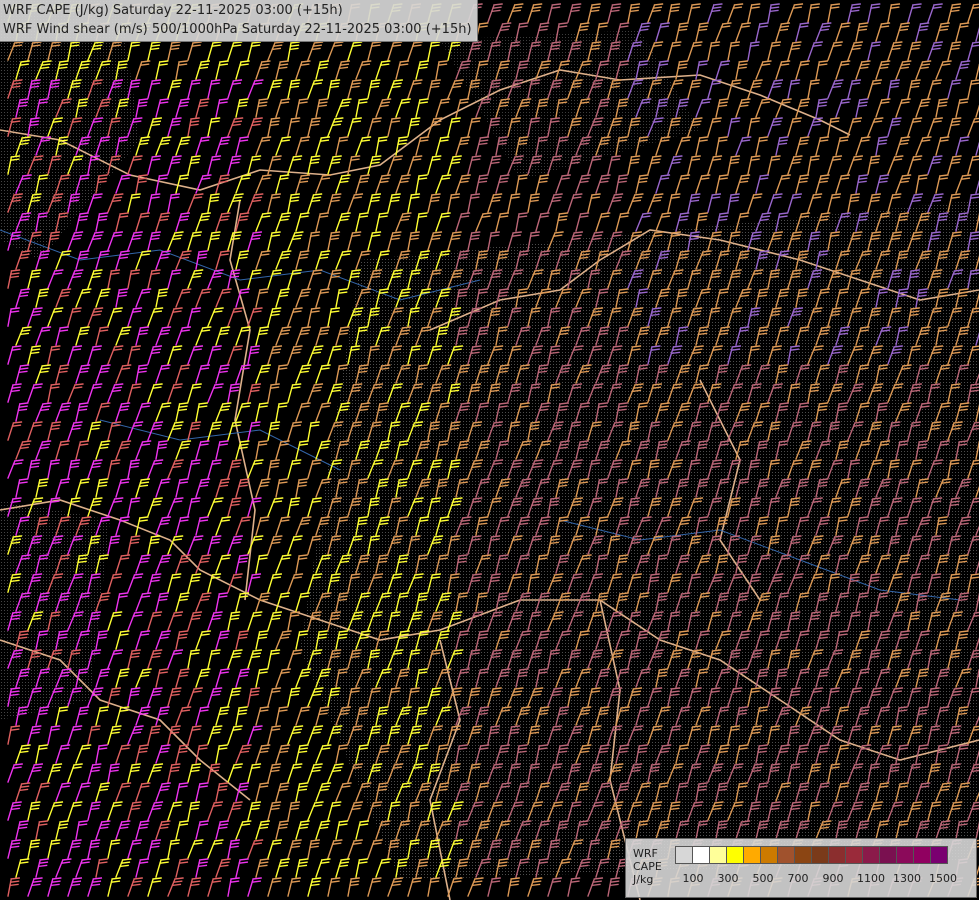 Image resolution: width=979 pixels, height=900 pixels. Describe the element at coordinates (907, 878) in the screenshot. I see `legend-tick-label: 1300` at that location.